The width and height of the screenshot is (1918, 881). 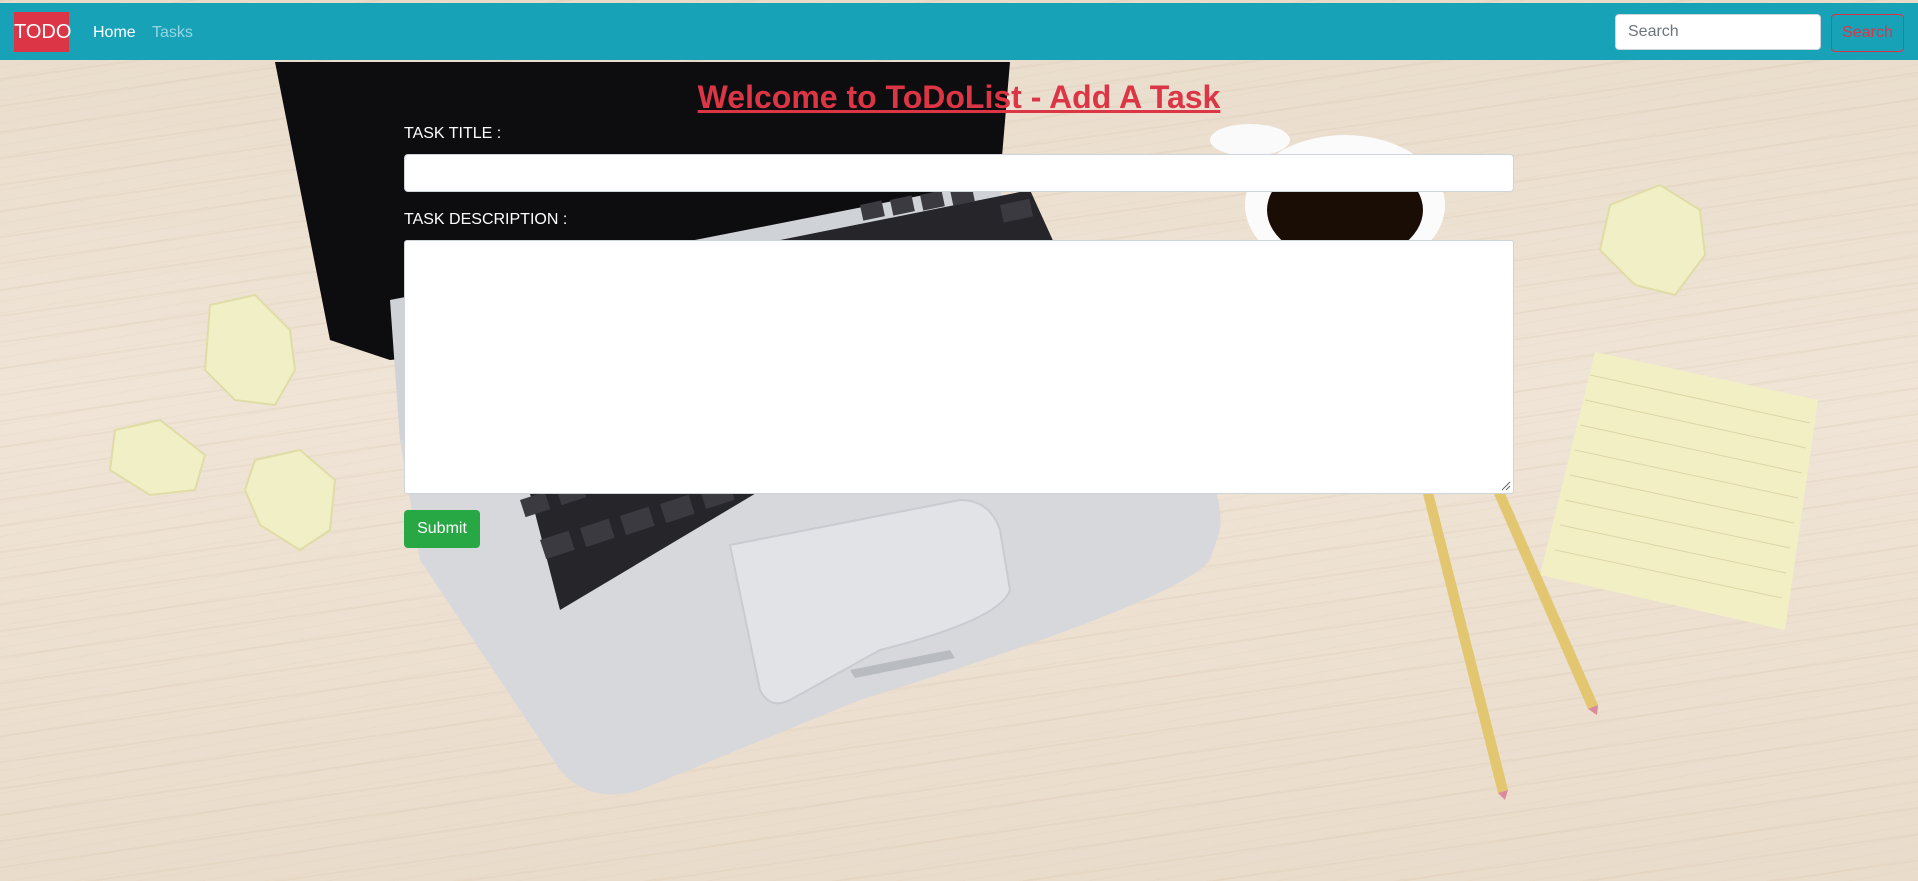 What do you see at coordinates (959, 173) in the screenshot?
I see `task-title-input` at bounding box center [959, 173].